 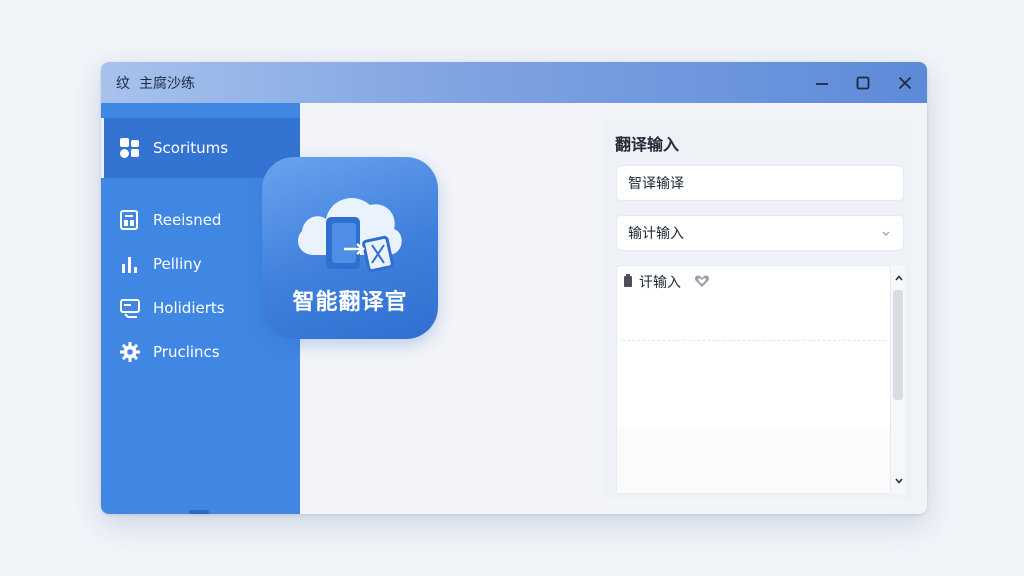 What do you see at coordinates (130, 220) in the screenshot?
I see `document-grid-icon` at bounding box center [130, 220].